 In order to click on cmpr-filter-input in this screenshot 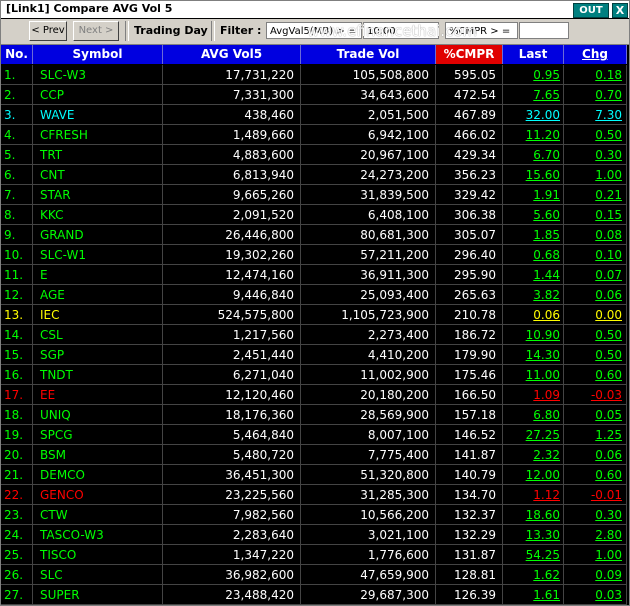, I will do `click(544, 30)`.